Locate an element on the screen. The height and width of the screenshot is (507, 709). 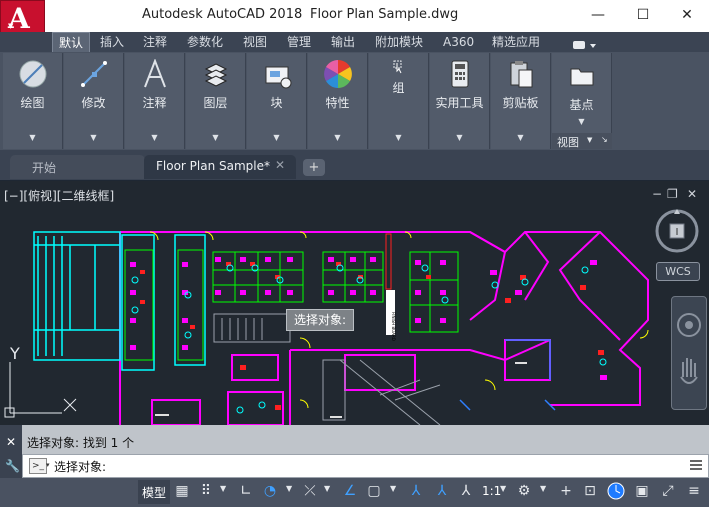
panel-utilities: 实用工具 ▼ is located at coordinates (460, 101).